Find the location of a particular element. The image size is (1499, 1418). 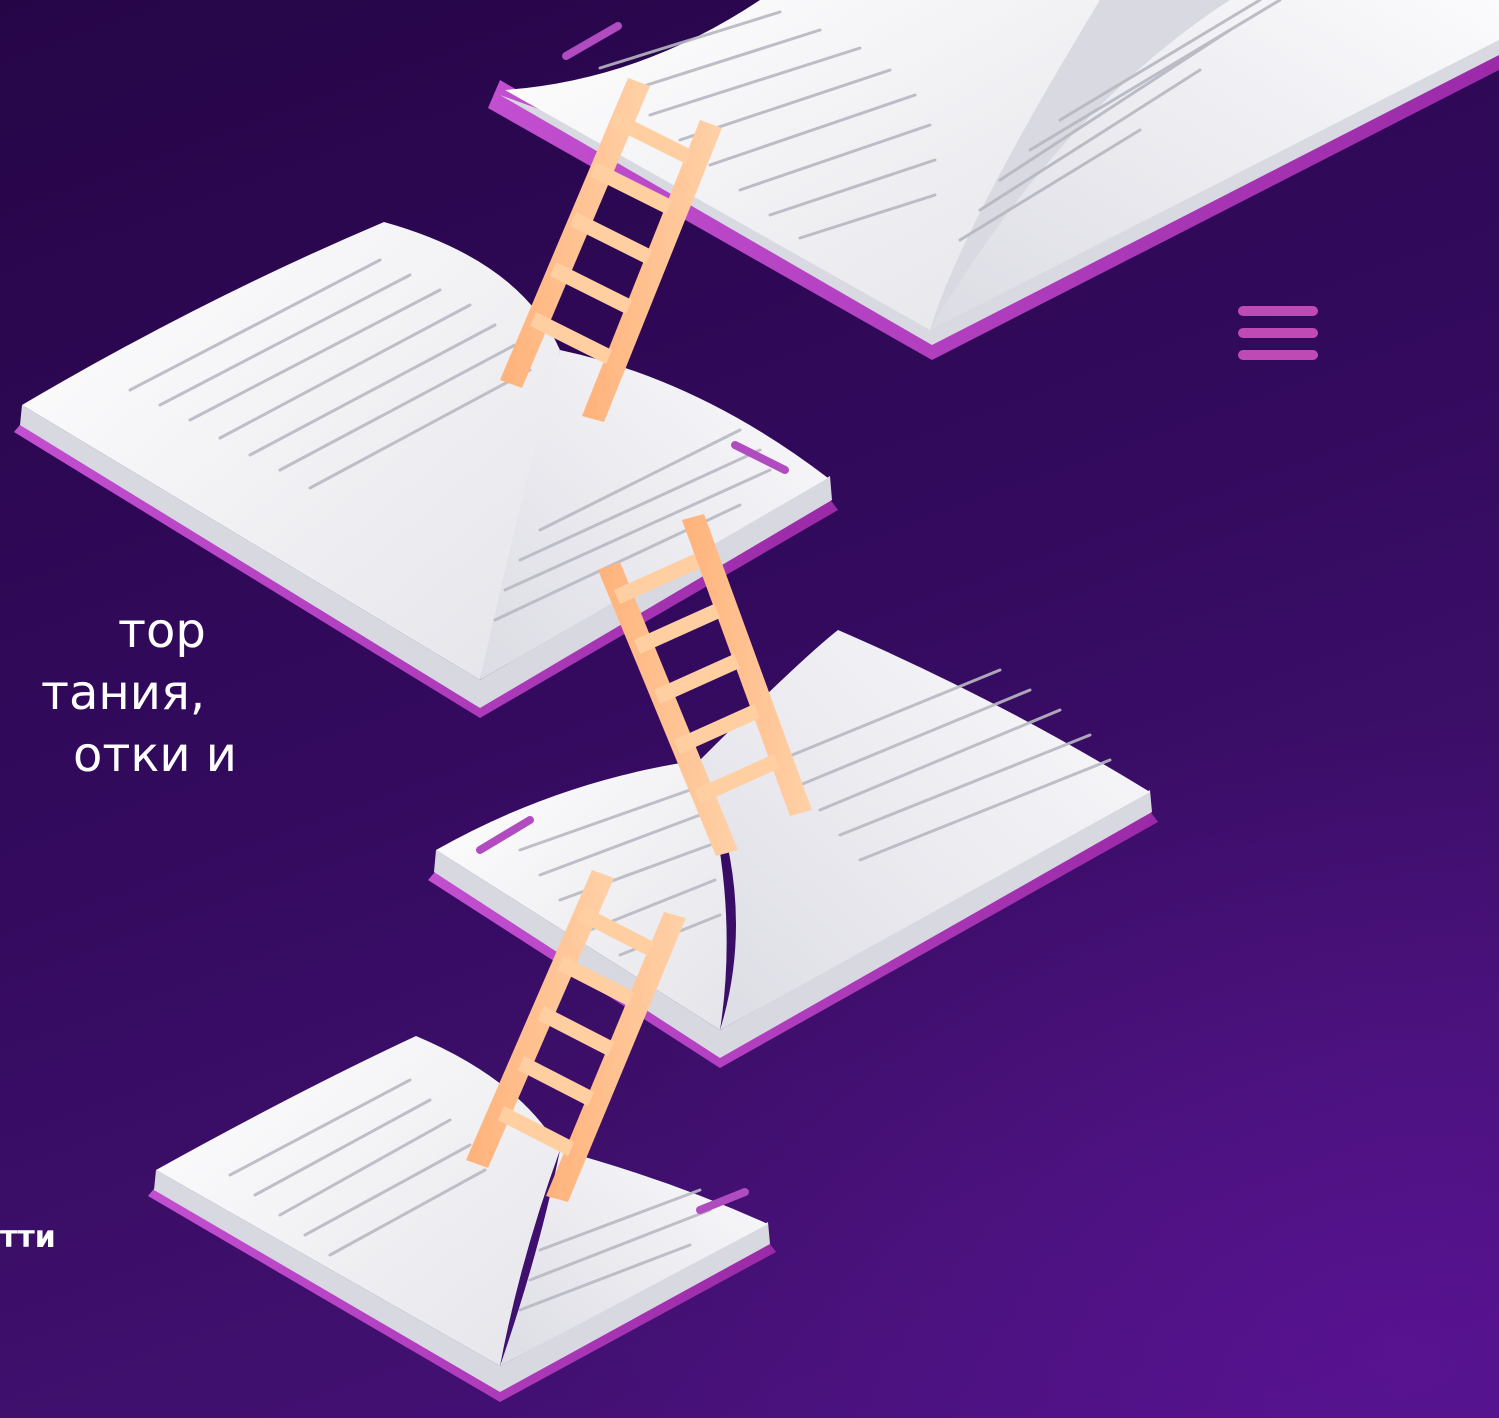

hero-cta-link: тти is located at coordinates (40, 1238).